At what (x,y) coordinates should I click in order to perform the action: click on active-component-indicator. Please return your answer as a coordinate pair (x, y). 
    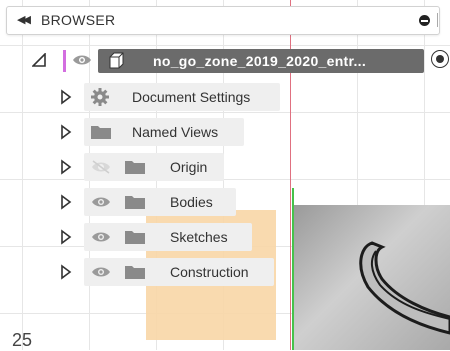
    Looking at the image, I should click on (64, 61).